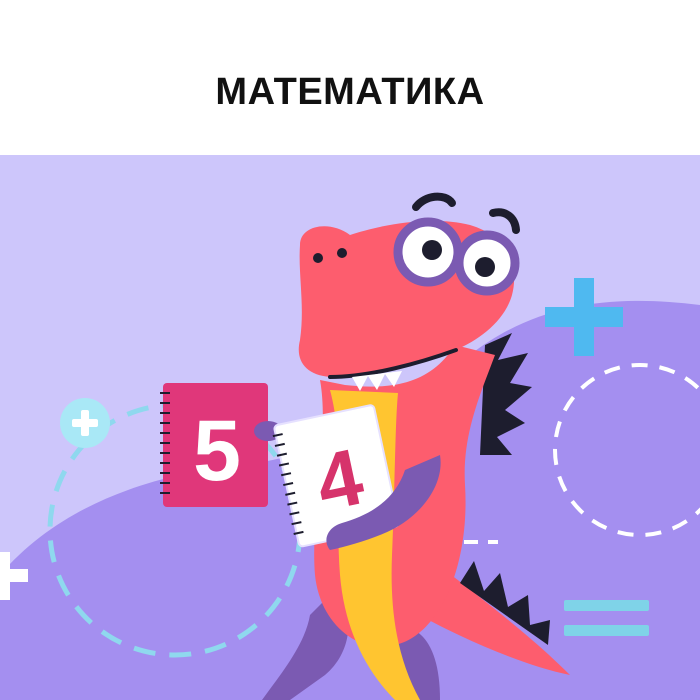  I want to click on notebook-left: 5, so click(214, 445).